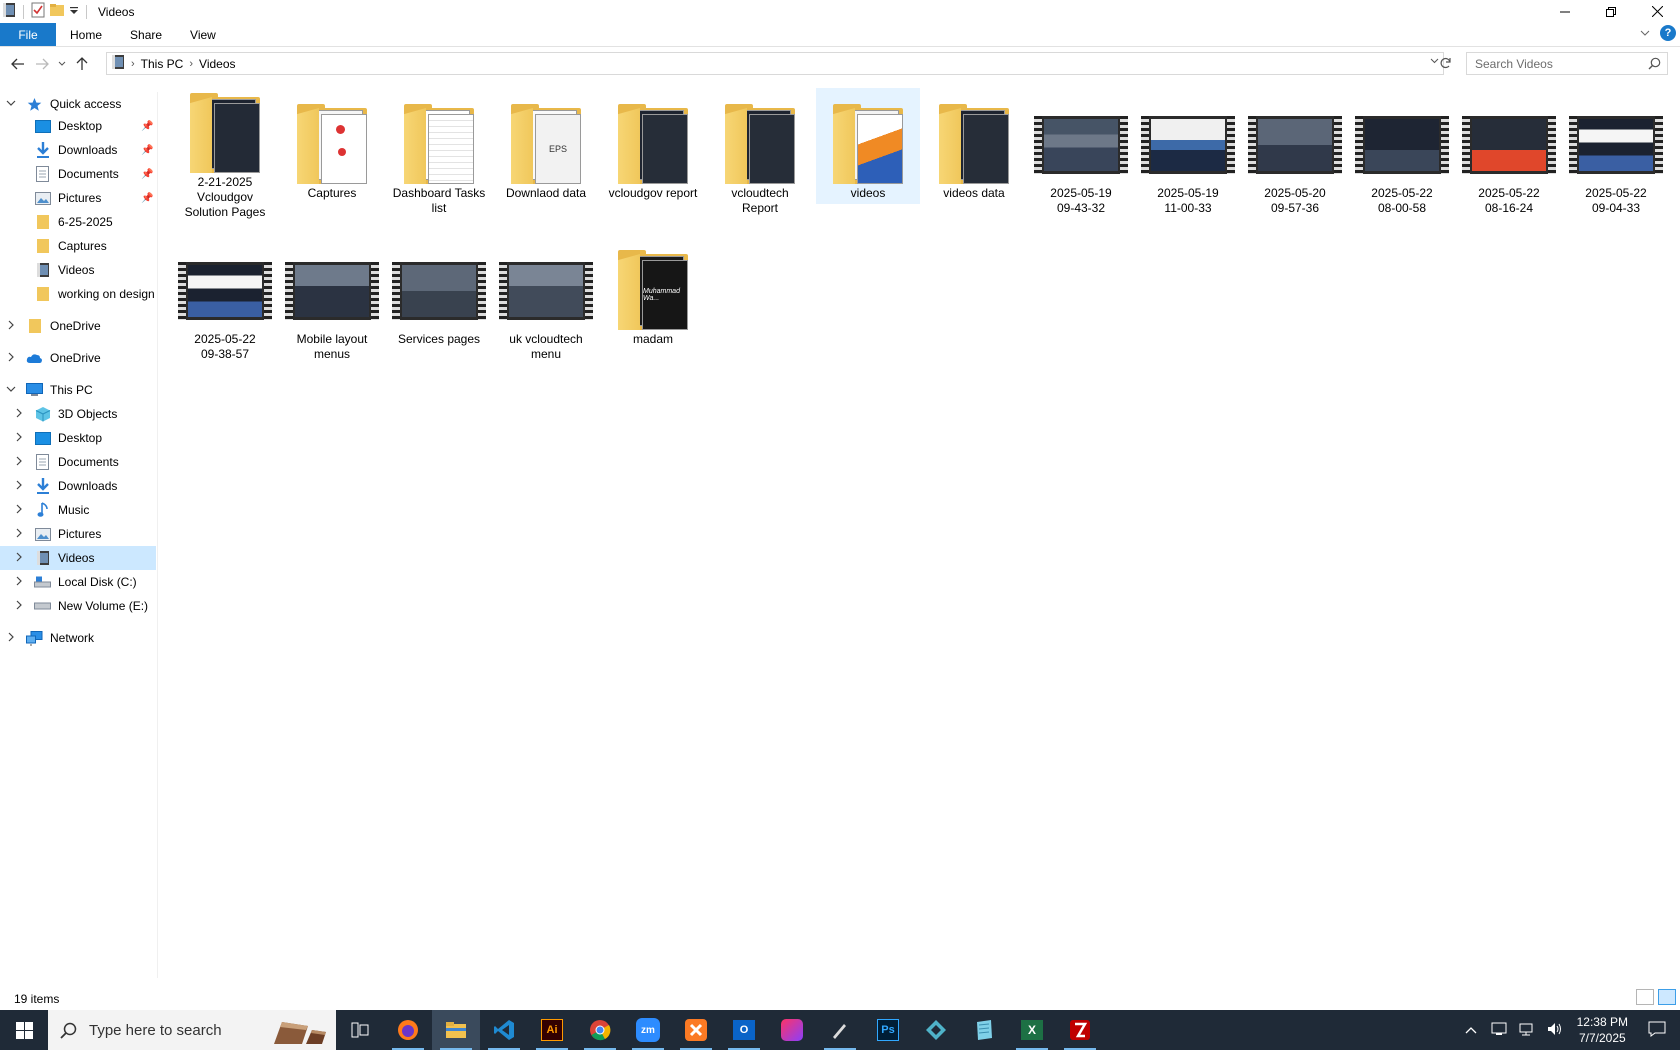 The height and width of the screenshot is (1050, 1680). Describe the element at coordinates (225, 300) in the screenshot. I see `video-item: 2025-05-22 09-38-57` at that location.